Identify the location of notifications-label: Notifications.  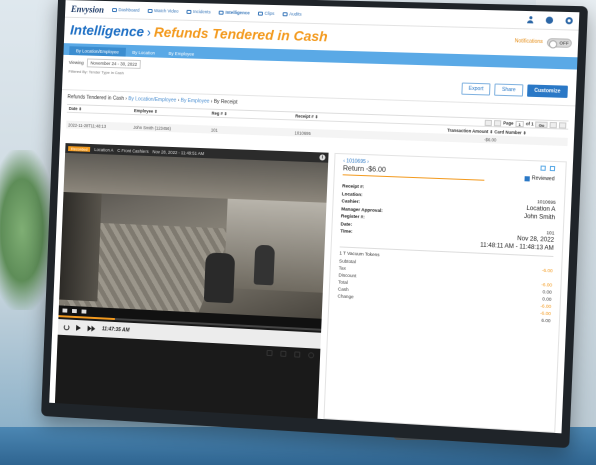
(528, 42).